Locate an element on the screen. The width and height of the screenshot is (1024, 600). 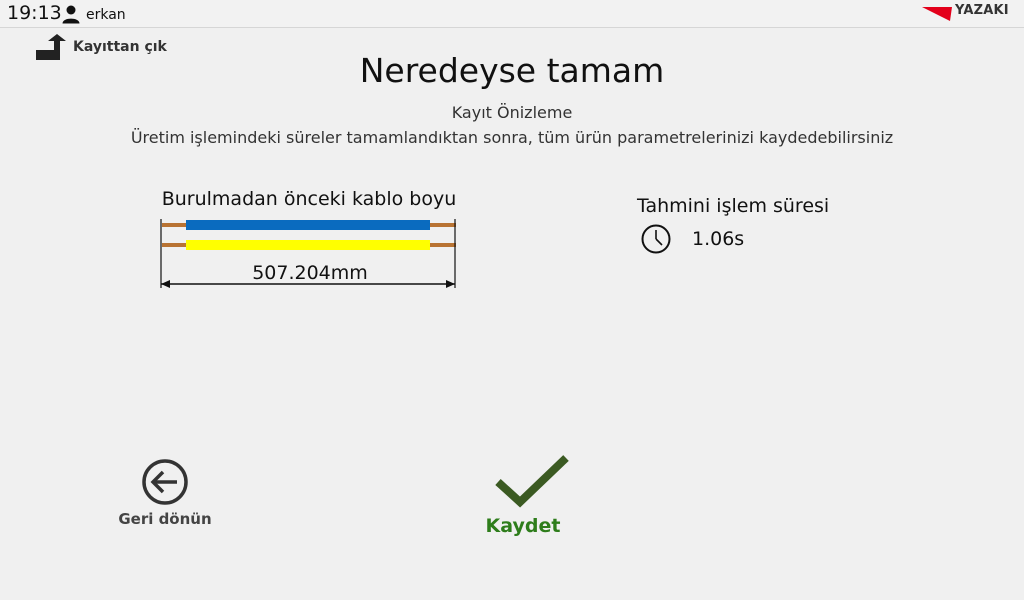
brand-logo-text: YAZAKI is located at coordinates (982, 10).